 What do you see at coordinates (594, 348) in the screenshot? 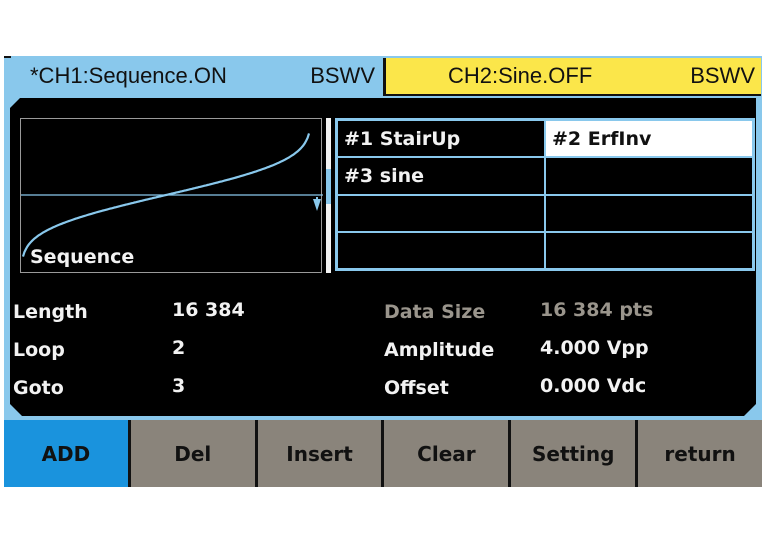
I see `amplitude-value: 4.000 Vpp` at bounding box center [594, 348].